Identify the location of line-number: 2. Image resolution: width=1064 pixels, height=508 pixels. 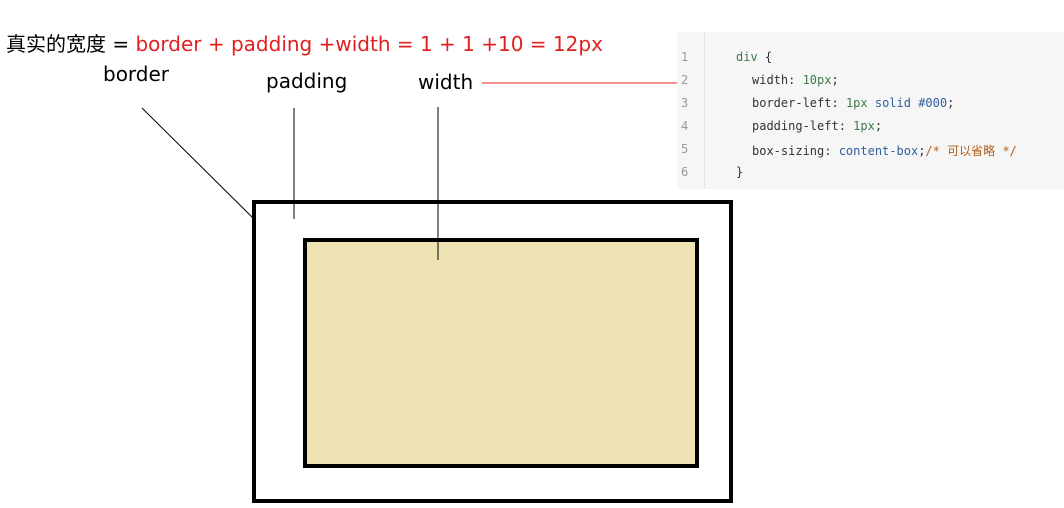
(685, 80).